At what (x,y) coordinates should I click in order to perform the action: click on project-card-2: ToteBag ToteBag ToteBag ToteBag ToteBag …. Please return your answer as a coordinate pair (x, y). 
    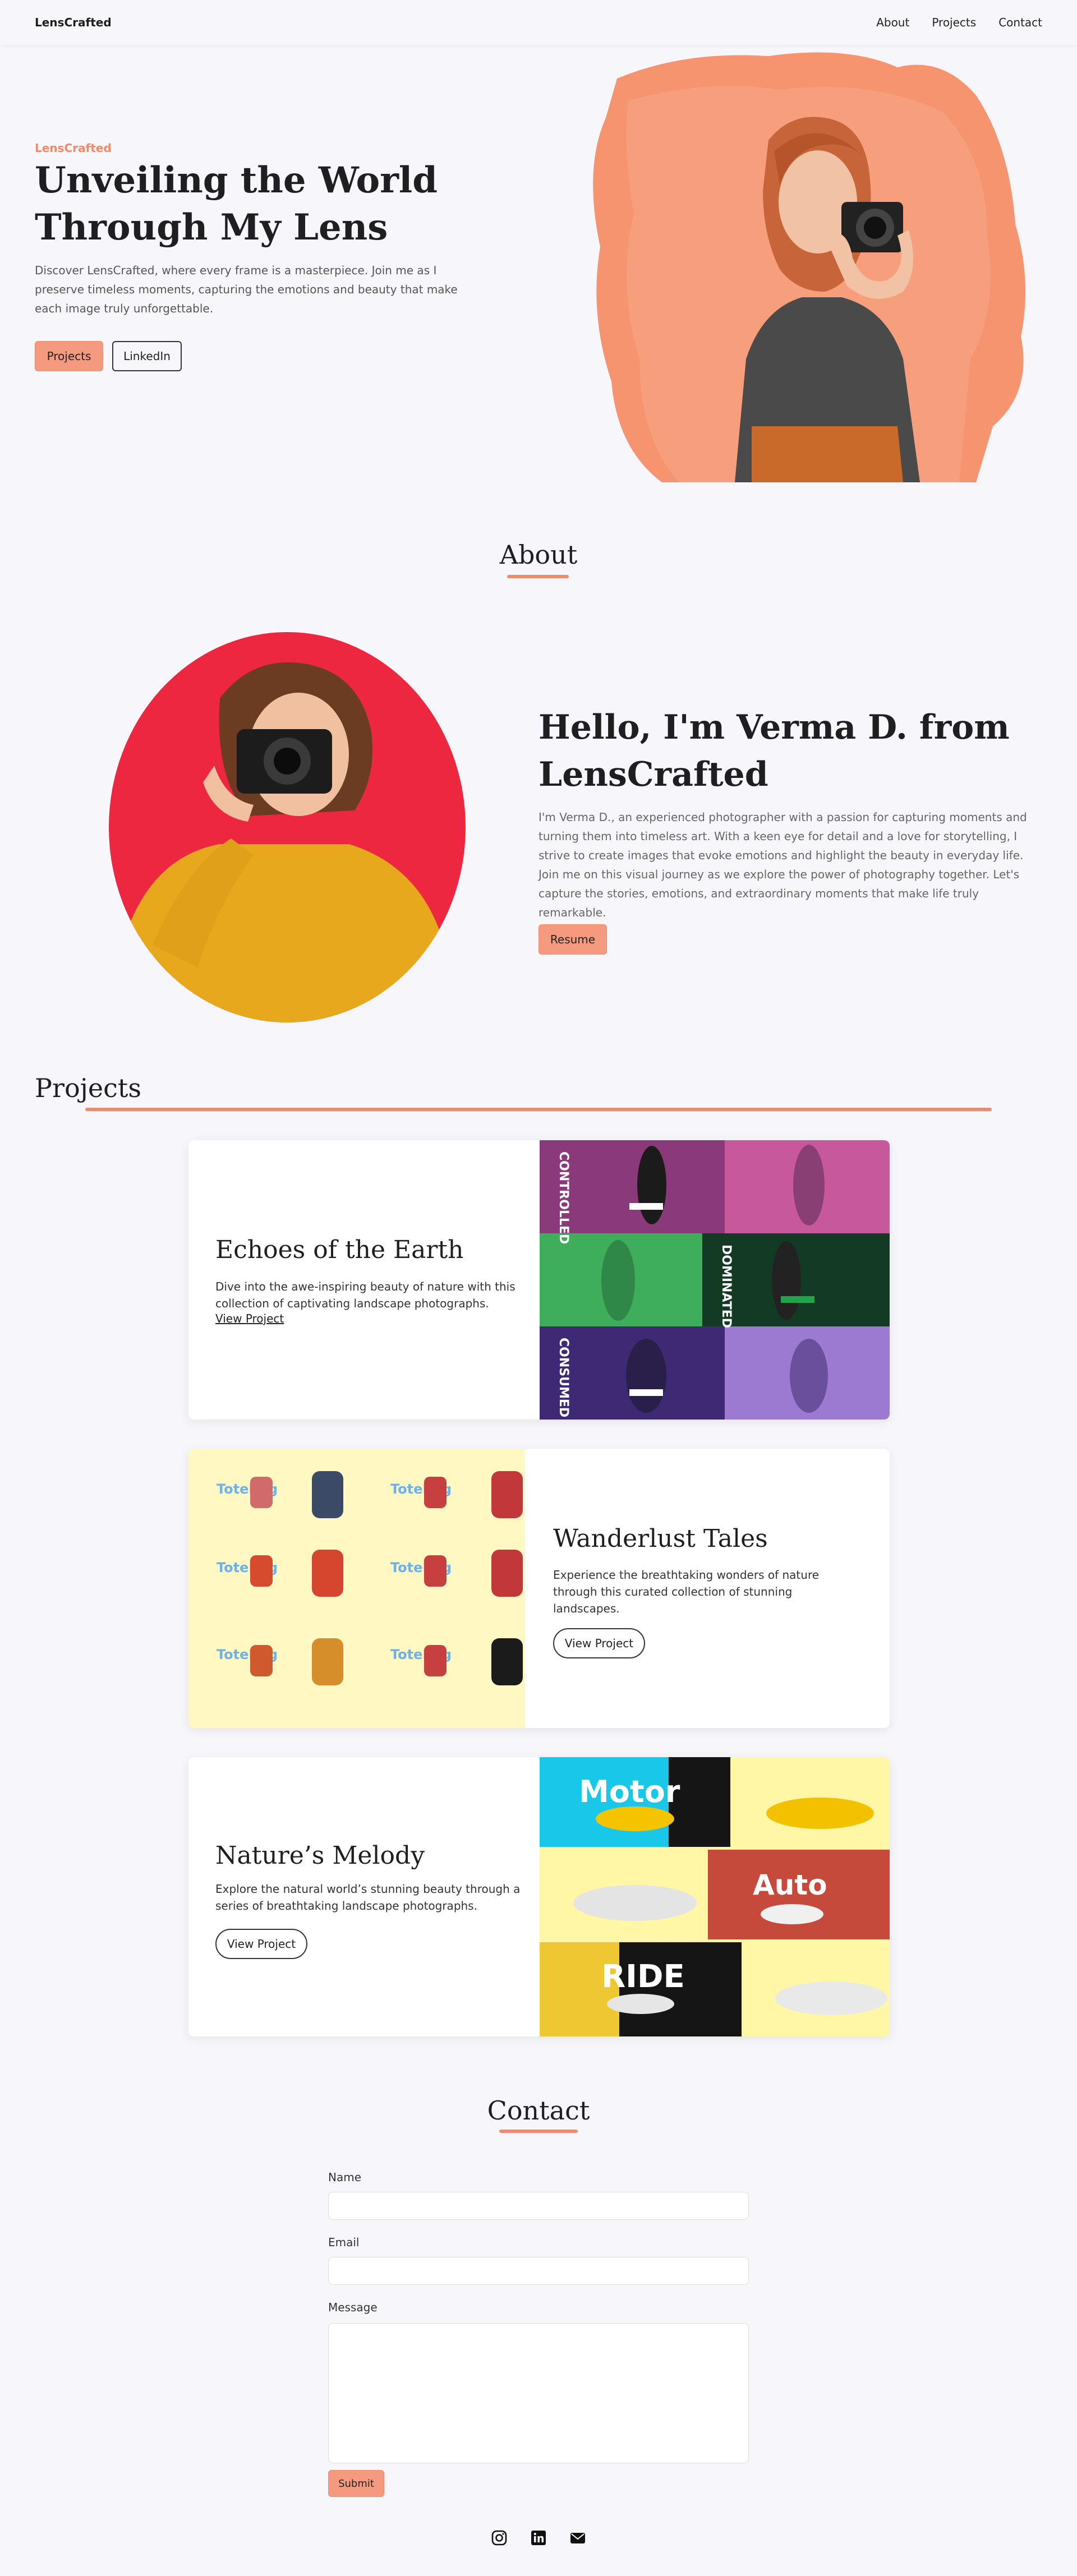
    Looking at the image, I should click on (539, 1588).